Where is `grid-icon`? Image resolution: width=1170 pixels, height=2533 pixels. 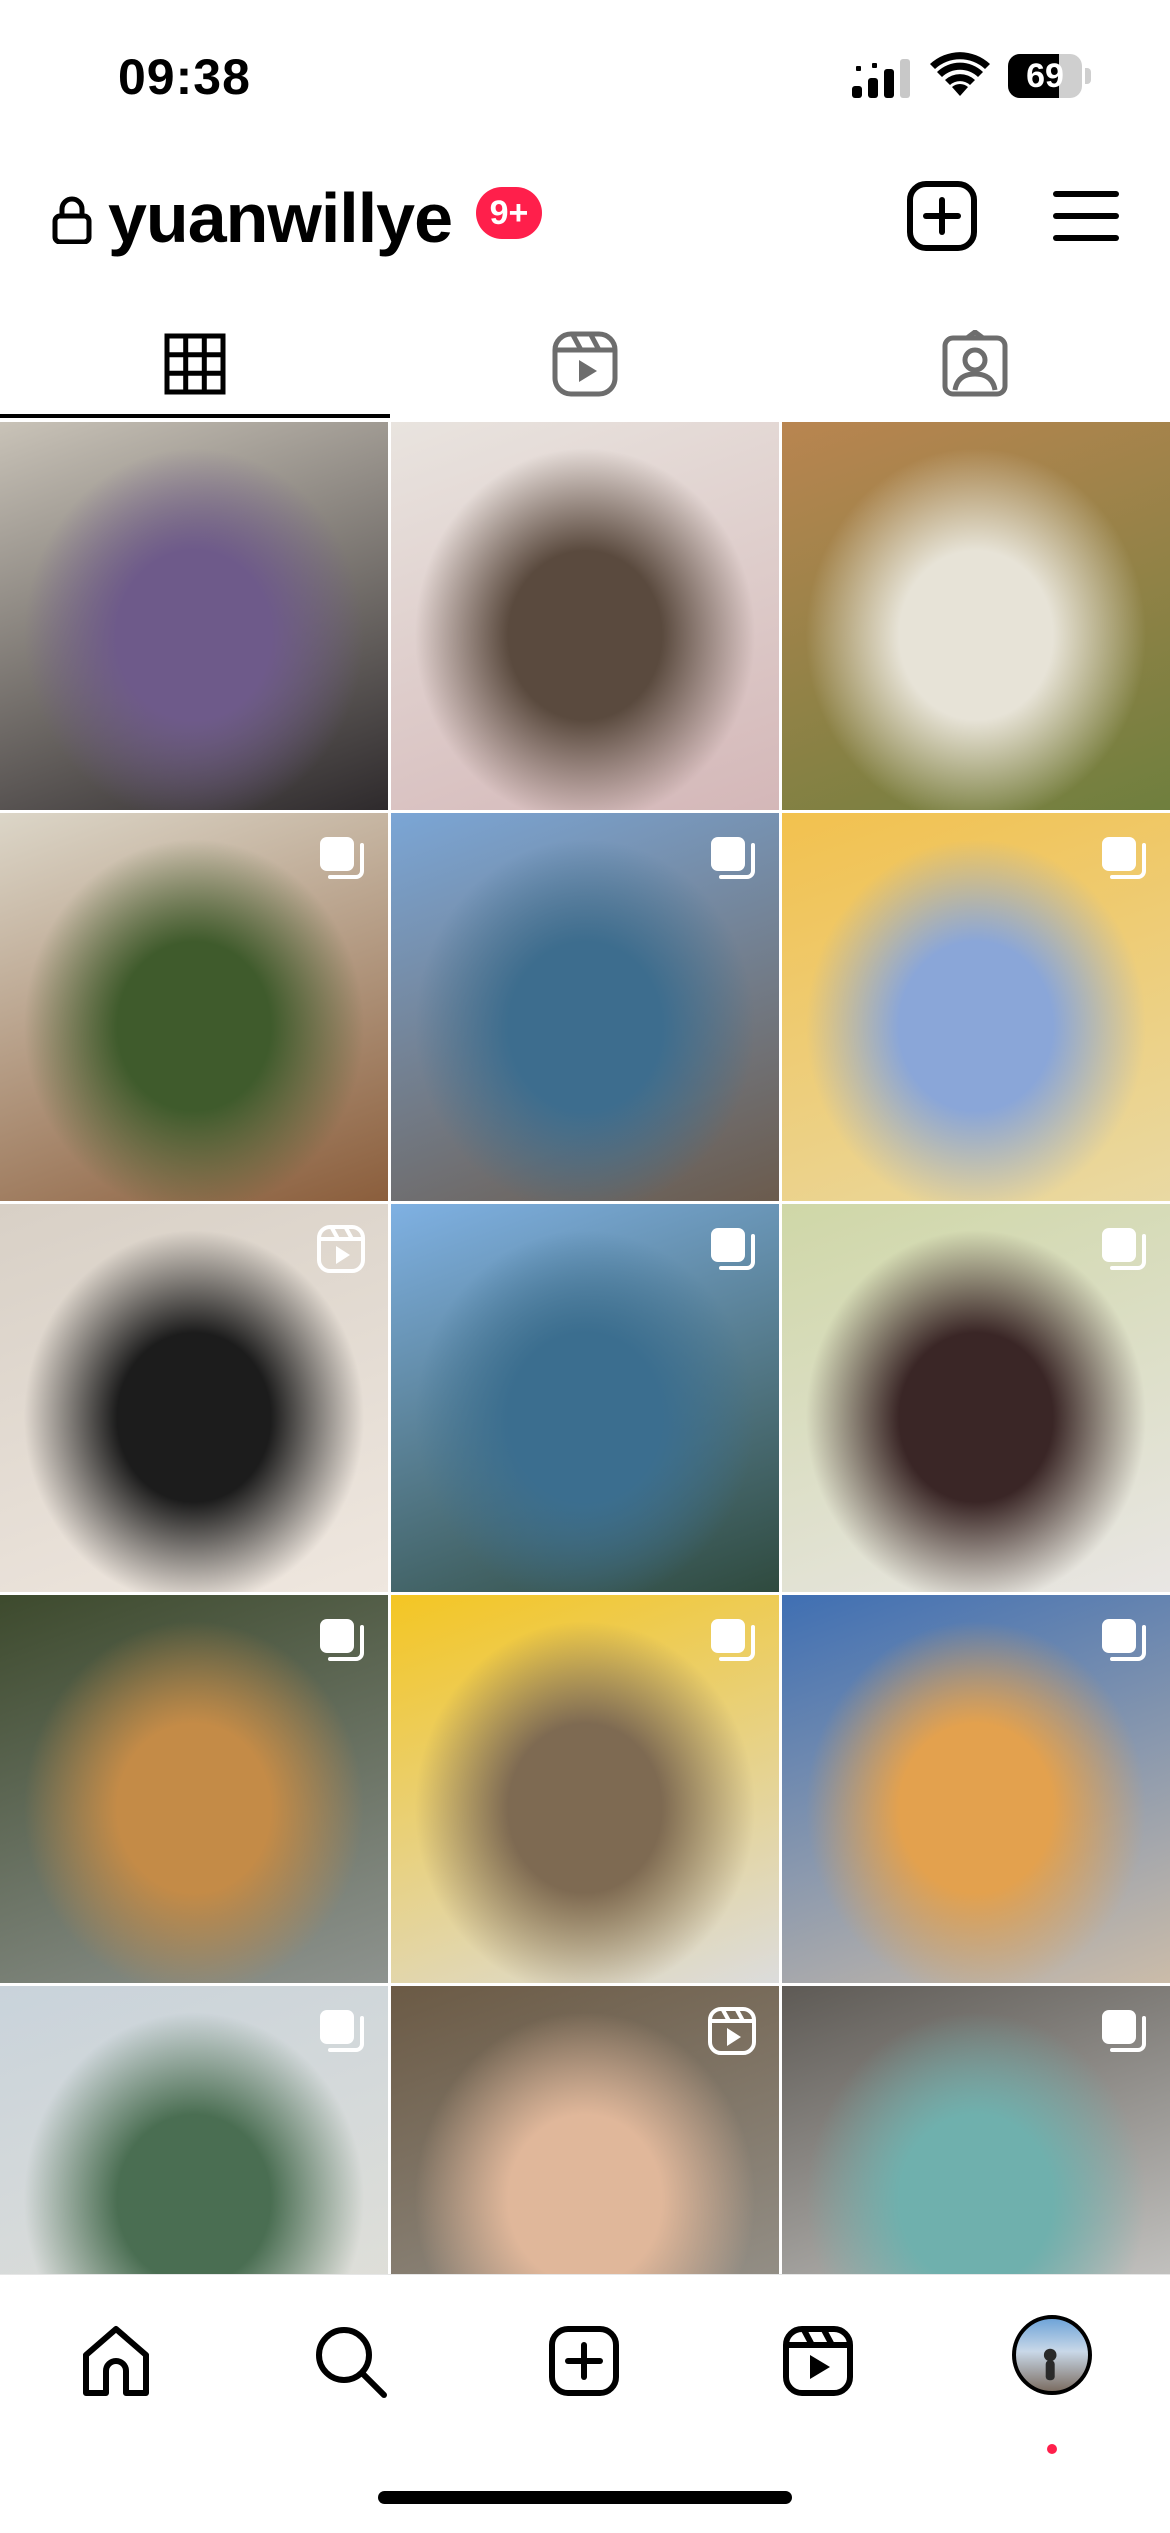
grid-icon is located at coordinates (195, 364).